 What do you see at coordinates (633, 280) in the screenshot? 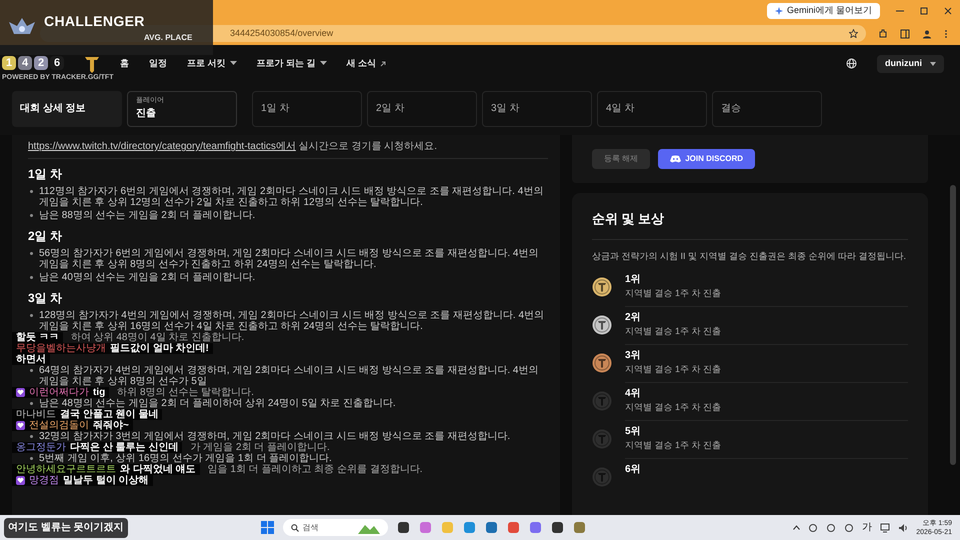
I see `rank-label: 1위` at bounding box center [633, 280].